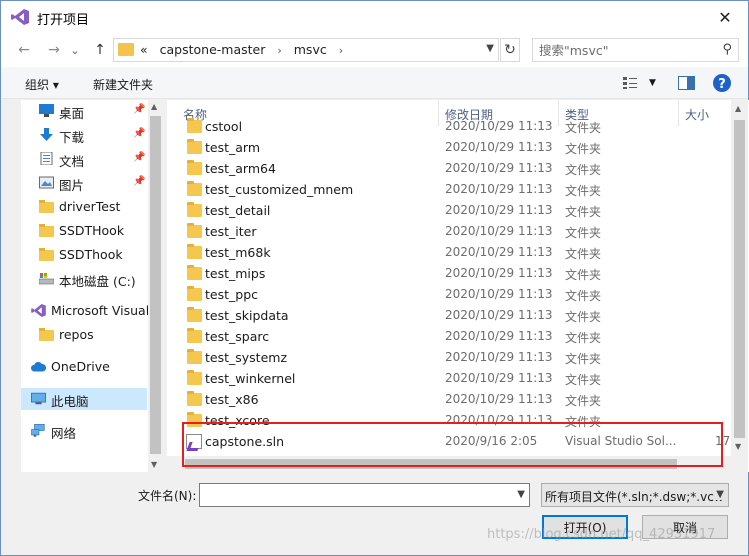 This screenshot has height=556, width=749. What do you see at coordinates (431, 464) in the screenshot?
I see `horizontal-scroll-thumb` at bounding box center [431, 464].